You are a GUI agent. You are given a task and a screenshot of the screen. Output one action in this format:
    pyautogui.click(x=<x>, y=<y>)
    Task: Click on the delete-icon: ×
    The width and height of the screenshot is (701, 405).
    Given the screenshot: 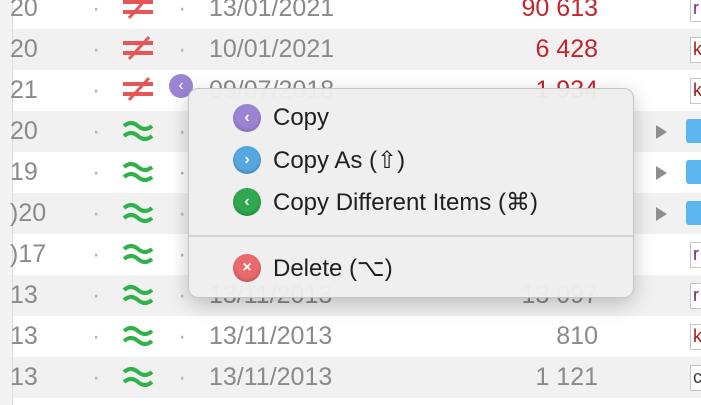 What is the action you would take?
    pyautogui.click(x=247, y=268)
    